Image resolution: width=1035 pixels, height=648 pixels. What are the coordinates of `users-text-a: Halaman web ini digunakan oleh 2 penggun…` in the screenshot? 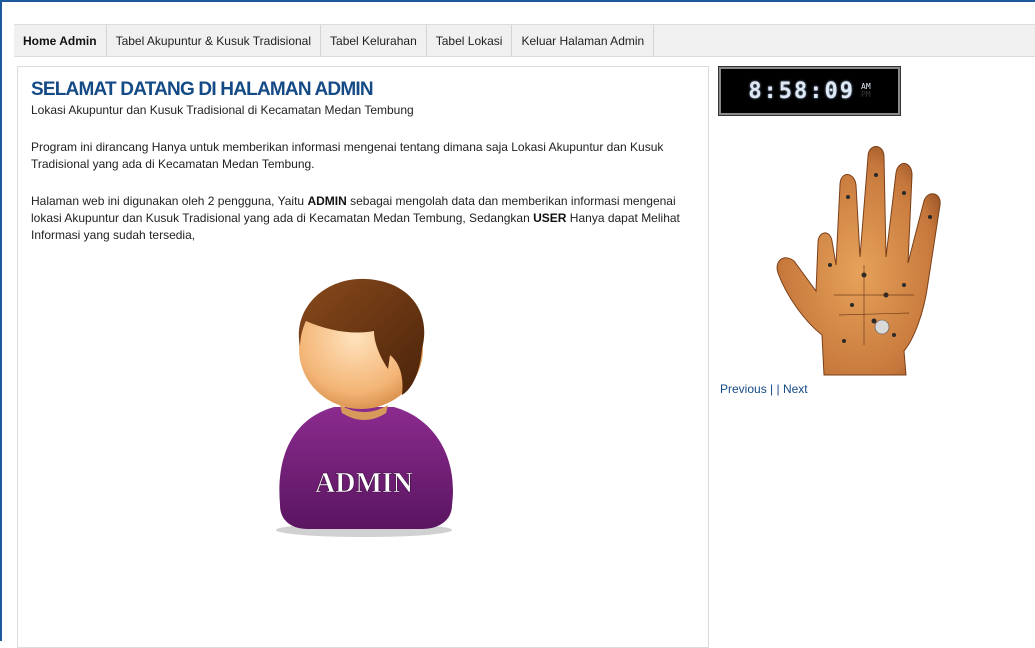 It's located at (169, 201).